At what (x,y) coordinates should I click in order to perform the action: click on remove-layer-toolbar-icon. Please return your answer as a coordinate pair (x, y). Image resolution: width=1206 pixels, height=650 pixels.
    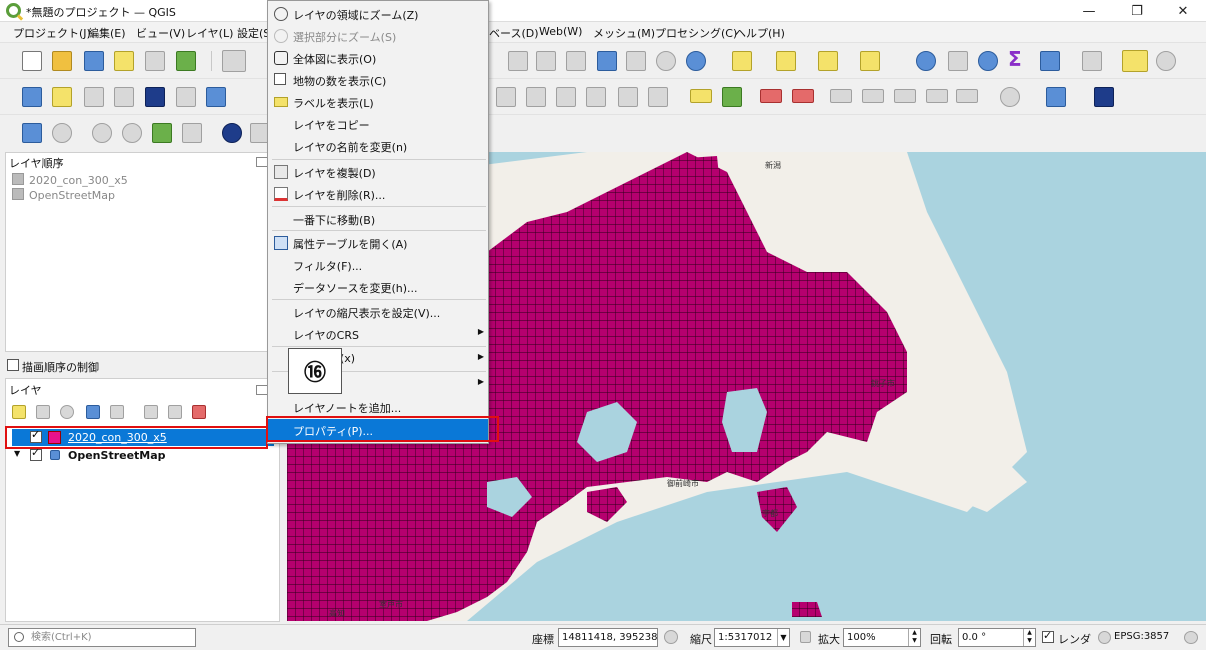
    Looking at the image, I should click on (199, 412).